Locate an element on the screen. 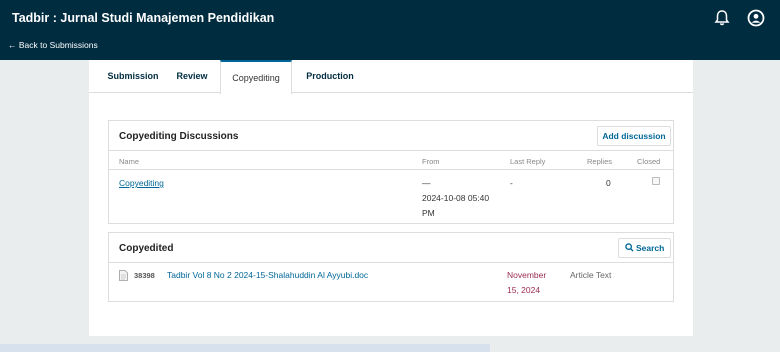  discussion-copyediting-link: Copyediting is located at coordinates (141, 183).